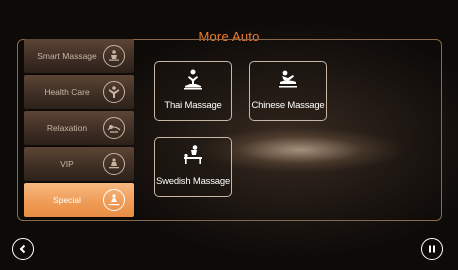 The height and width of the screenshot is (270, 458). Describe the element at coordinates (193, 167) in the screenshot. I see `program-tile-swedish-massage: Swedish Massage` at that location.